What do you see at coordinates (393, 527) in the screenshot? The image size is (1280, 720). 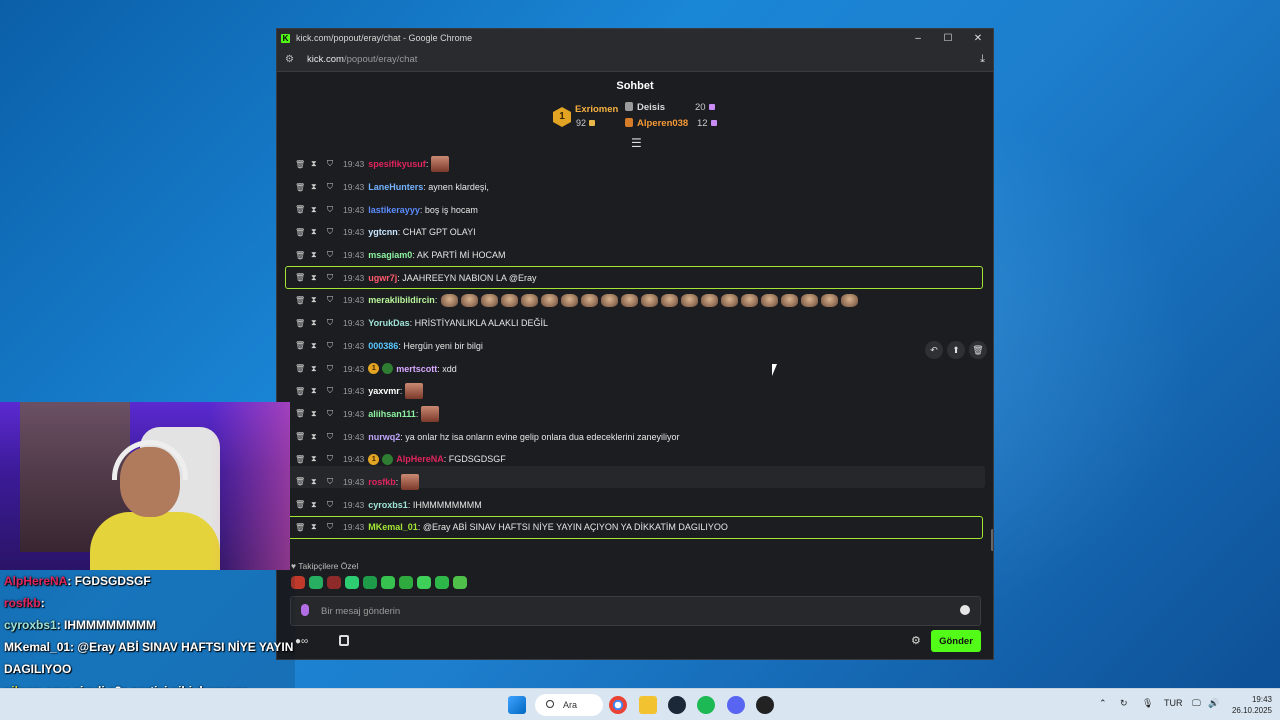 I see `message-username: MKemal_01` at bounding box center [393, 527].